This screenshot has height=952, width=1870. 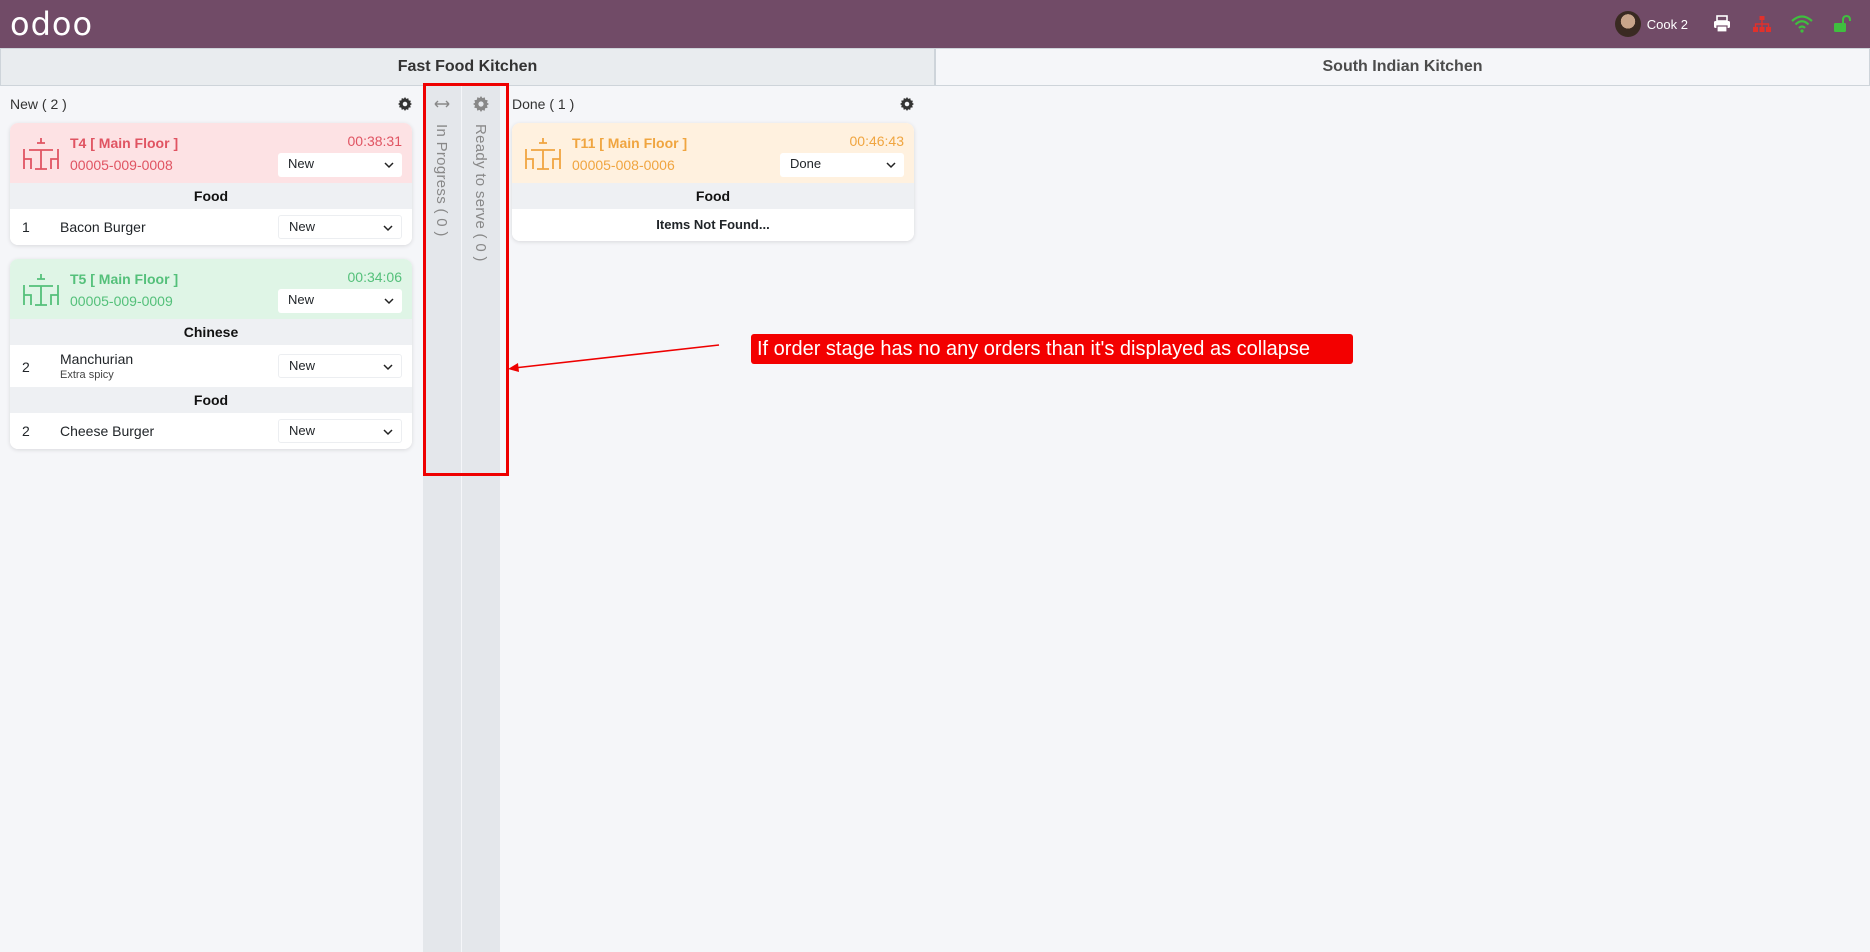 What do you see at coordinates (614, 358) in the screenshot?
I see `annotation-arrow` at bounding box center [614, 358].